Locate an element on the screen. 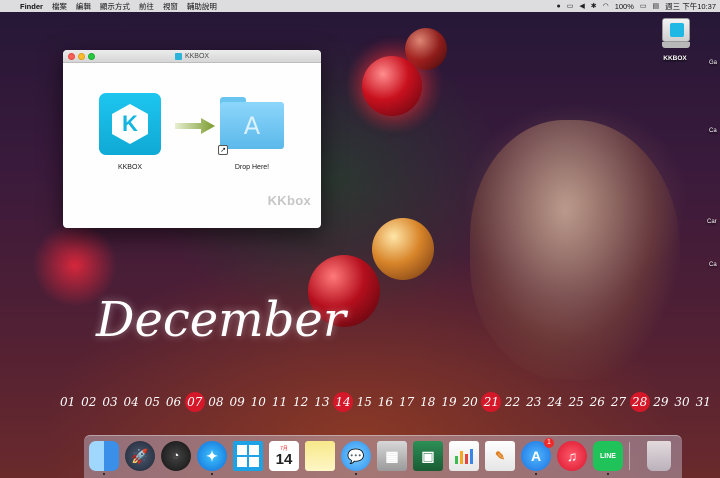 The width and height of the screenshot is (720, 478). app-label: KKBOX is located at coordinates (130, 167).